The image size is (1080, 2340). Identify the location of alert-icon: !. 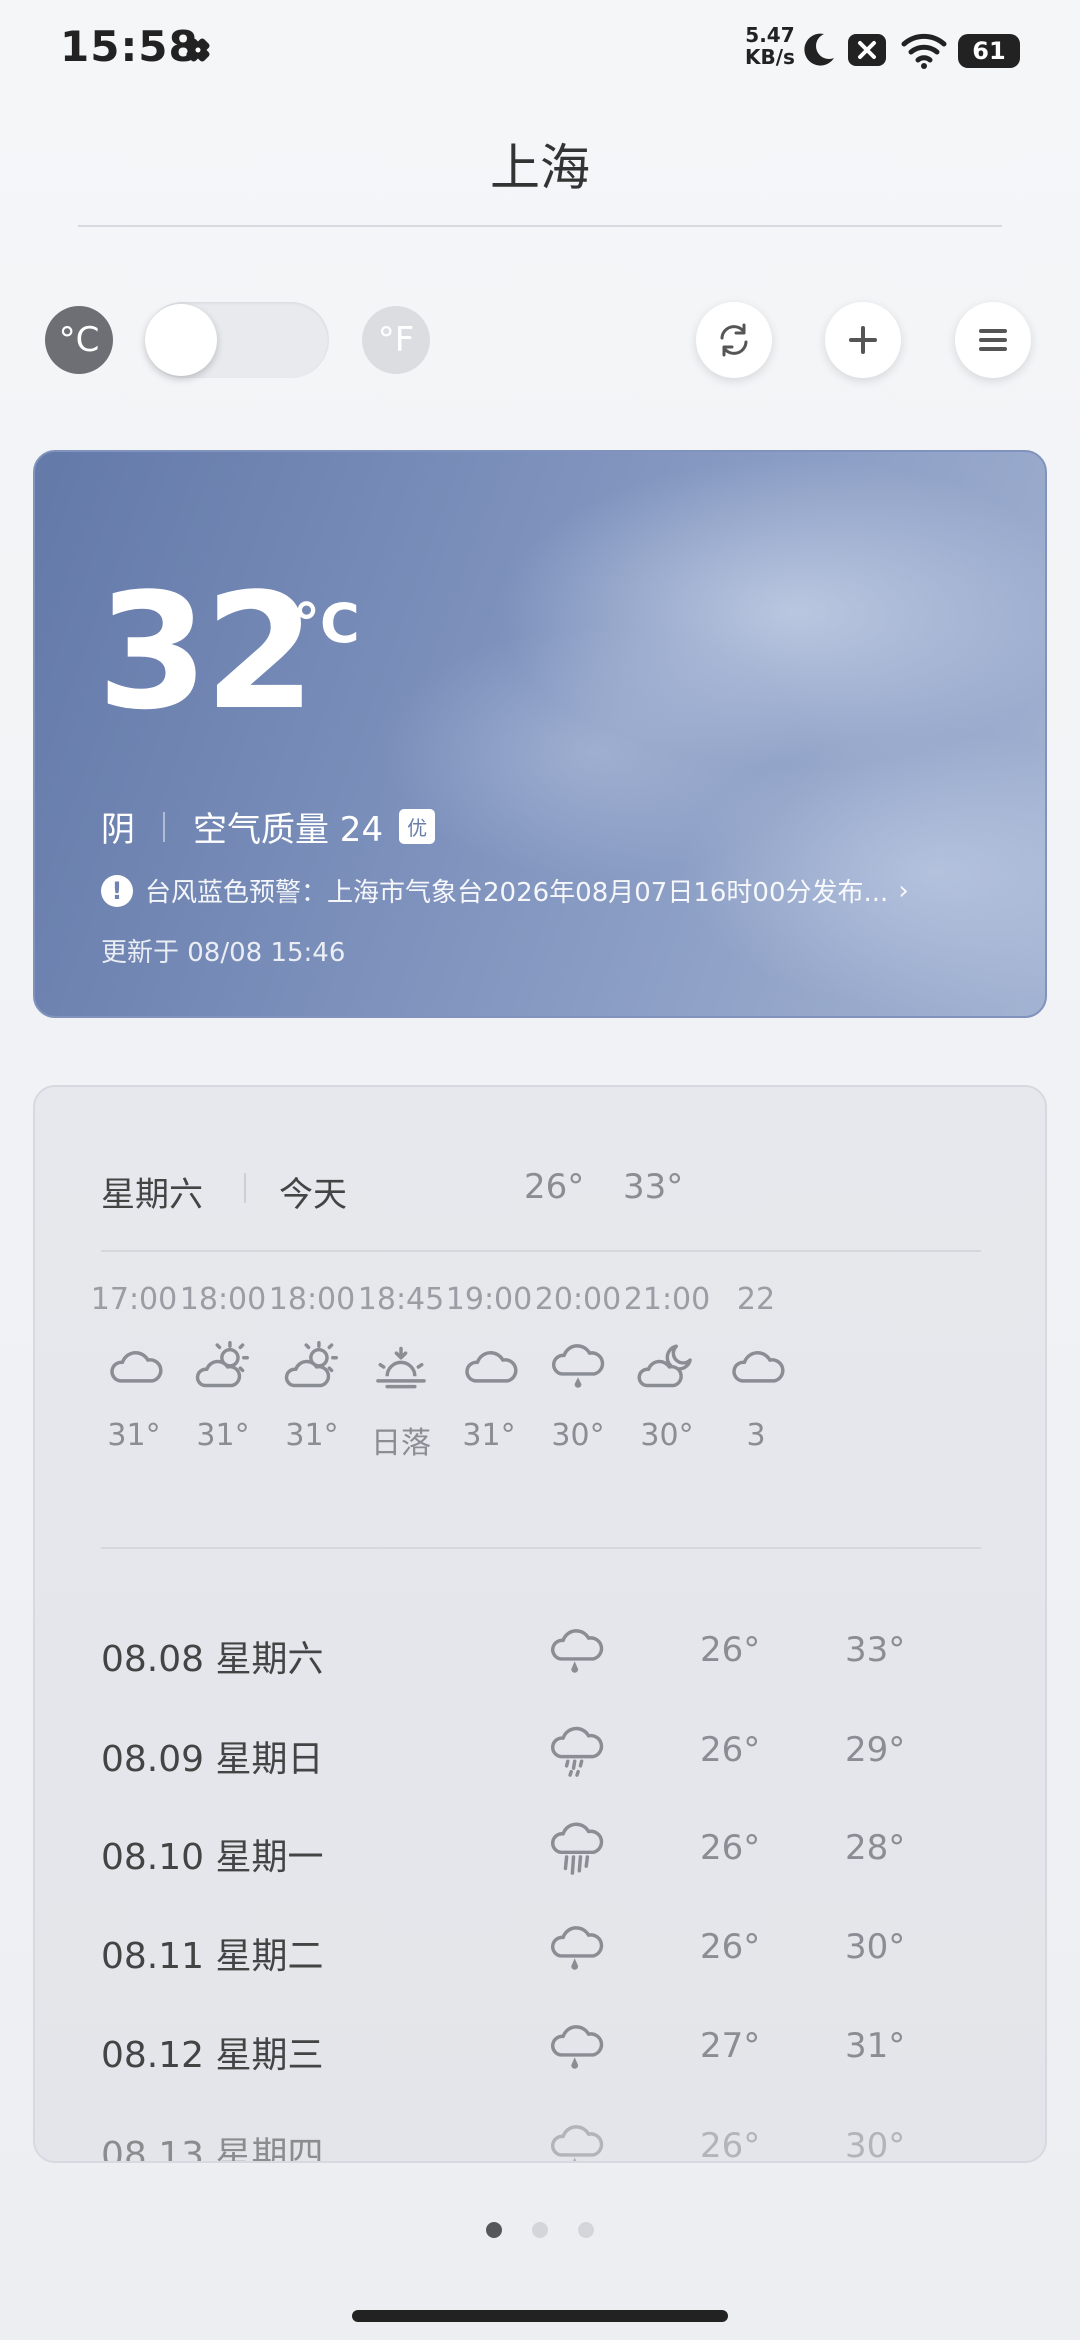
(117, 890).